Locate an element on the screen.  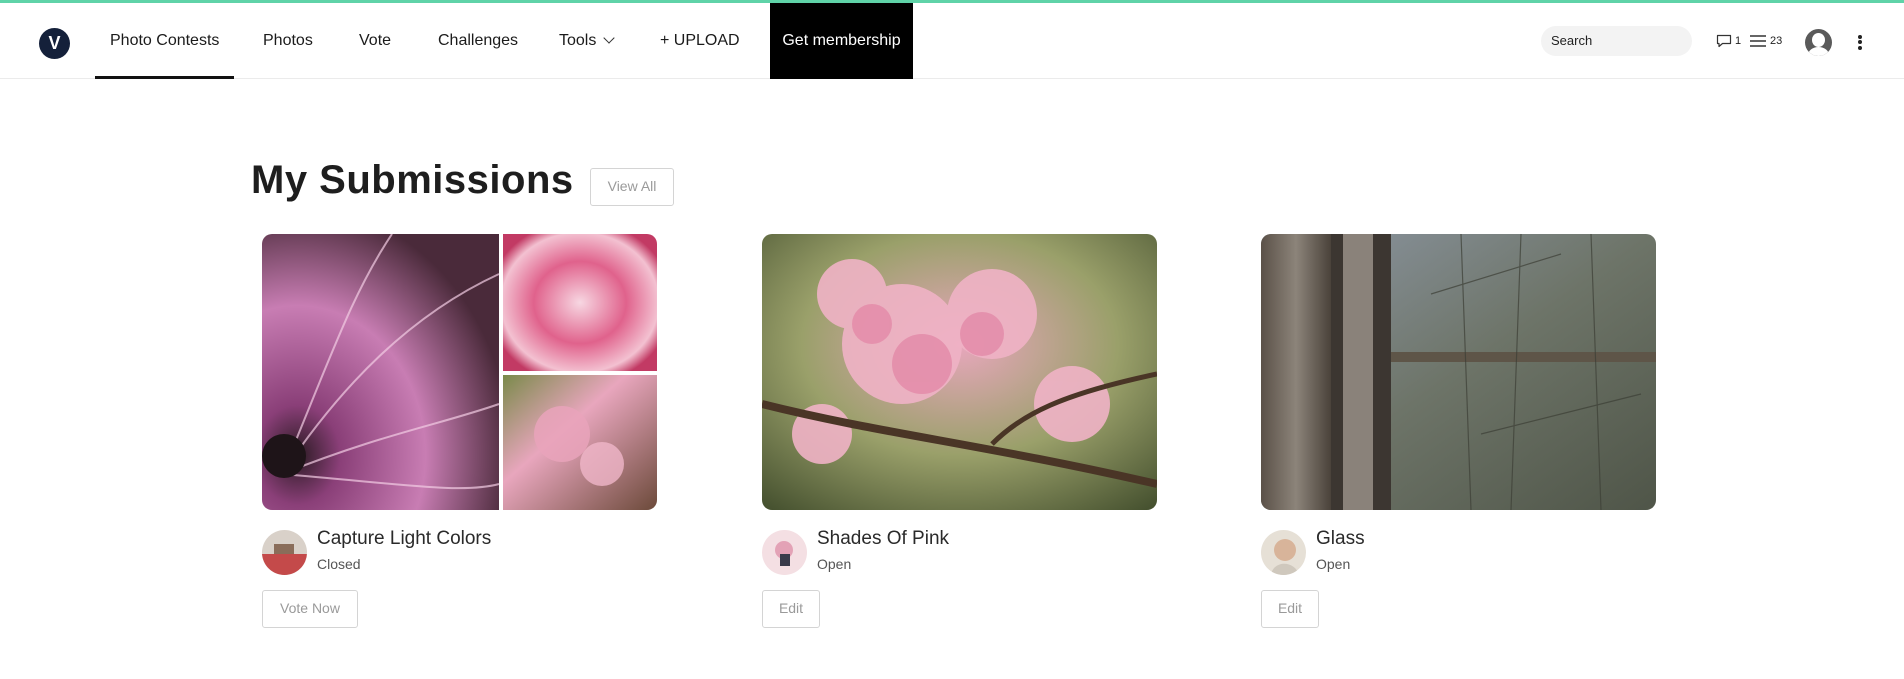
submission-card: Shades Of Pink Open Edit is located at coordinates (959, 434).